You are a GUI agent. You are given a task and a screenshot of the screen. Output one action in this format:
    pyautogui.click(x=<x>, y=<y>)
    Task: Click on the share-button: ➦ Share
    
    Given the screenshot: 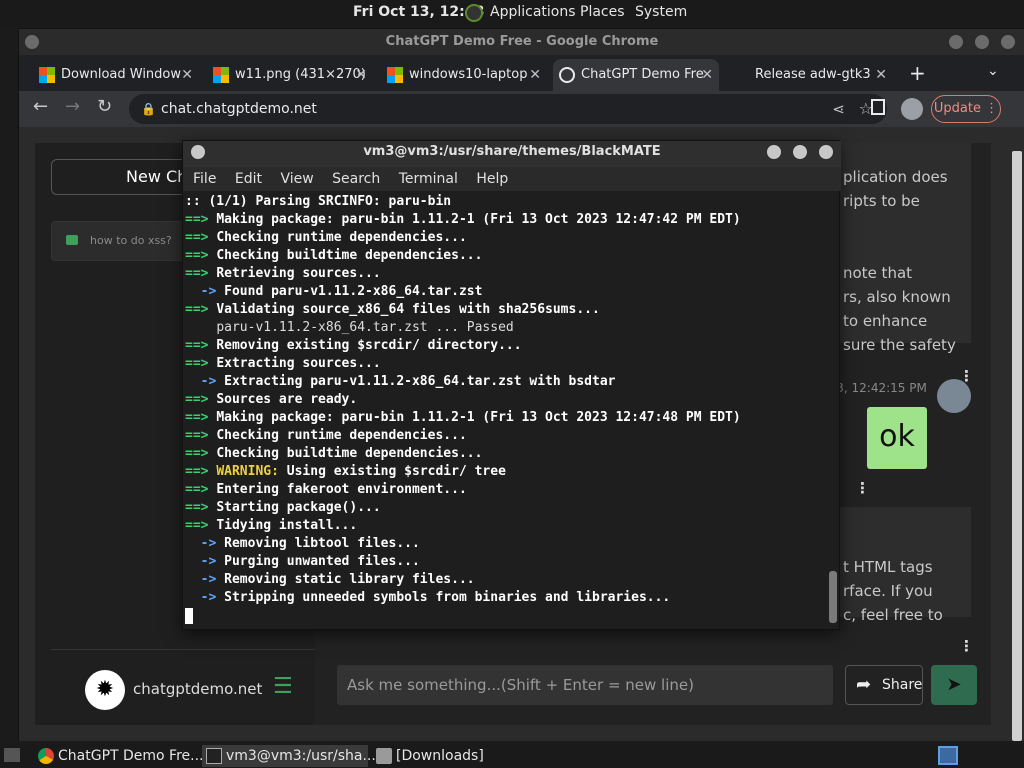 What is the action you would take?
    pyautogui.click(x=884, y=685)
    